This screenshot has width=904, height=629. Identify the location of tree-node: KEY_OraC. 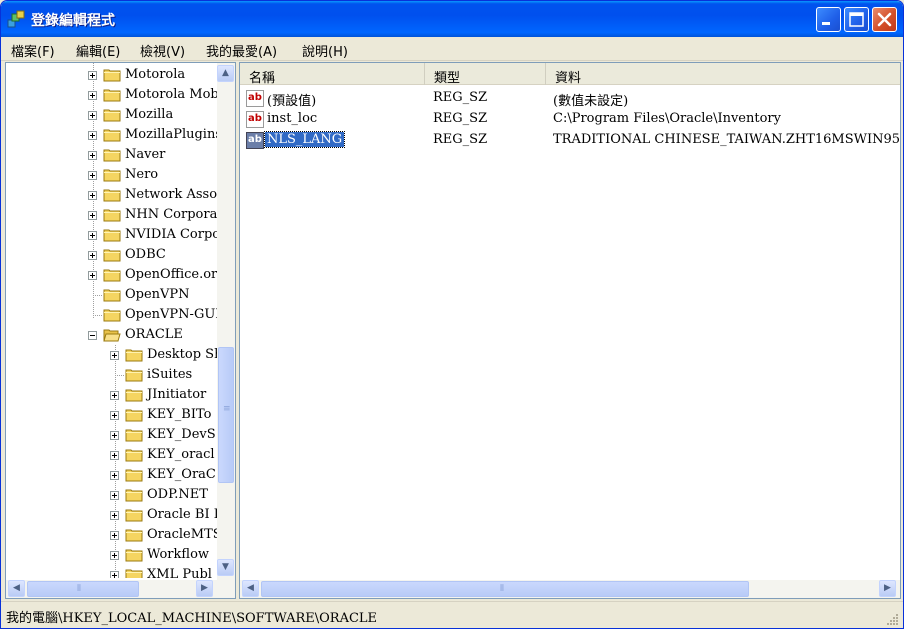
(111, 475).